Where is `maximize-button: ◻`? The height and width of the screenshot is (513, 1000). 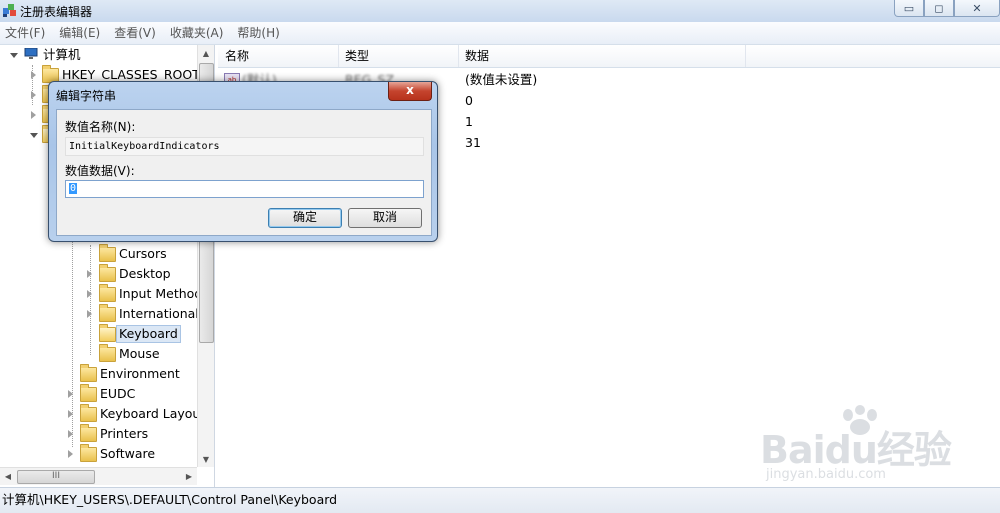
maximize-button: ◻ is located at coordinates (939, 8).